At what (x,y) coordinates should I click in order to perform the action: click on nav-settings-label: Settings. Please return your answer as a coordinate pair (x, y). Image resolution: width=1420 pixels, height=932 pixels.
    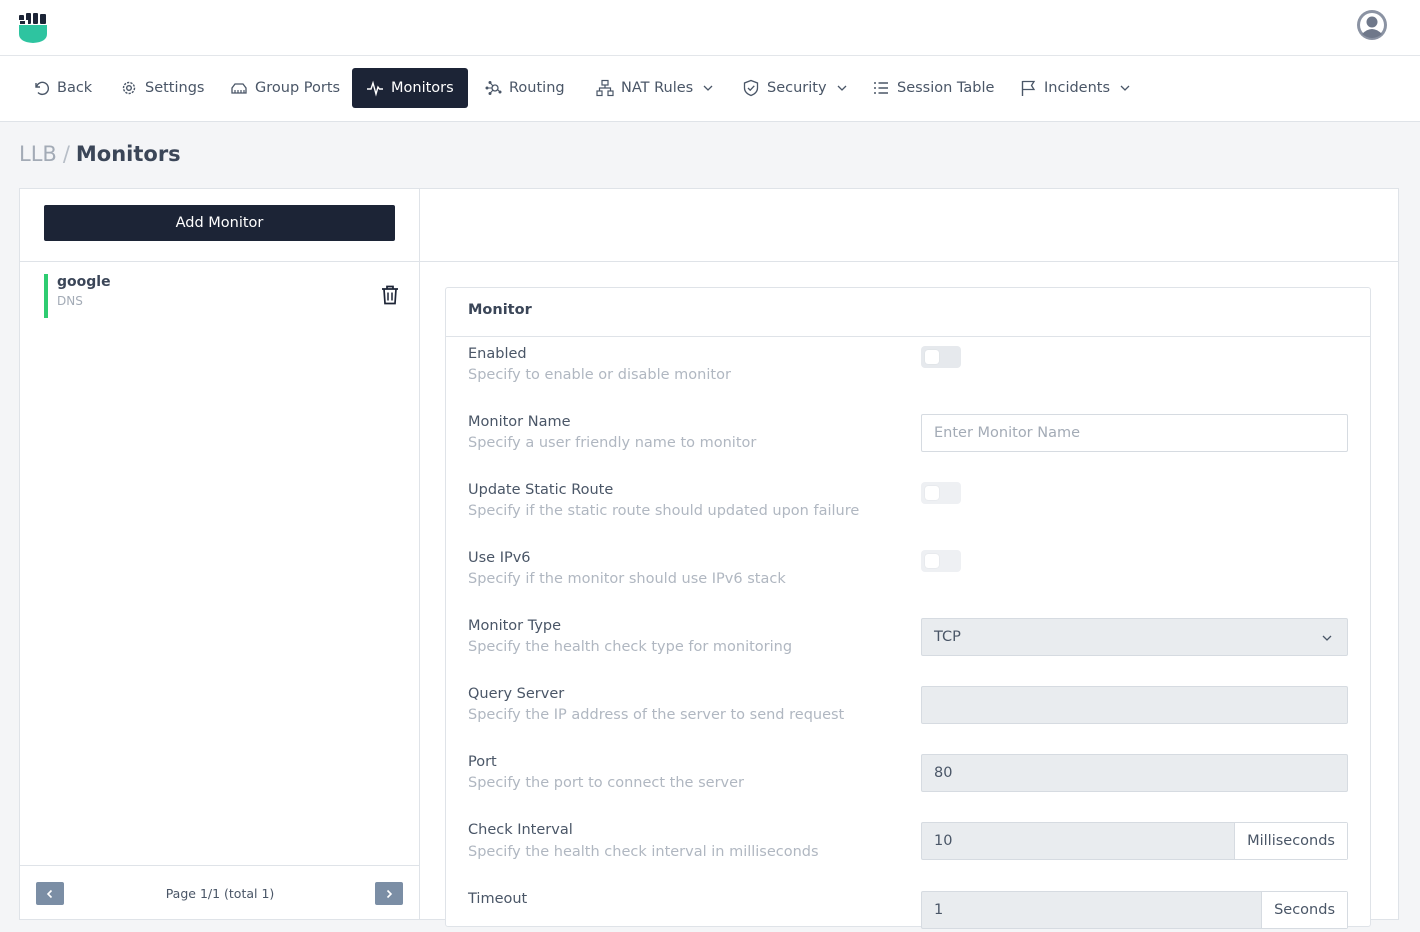
    Looking at the image, I should click on (175, 88).